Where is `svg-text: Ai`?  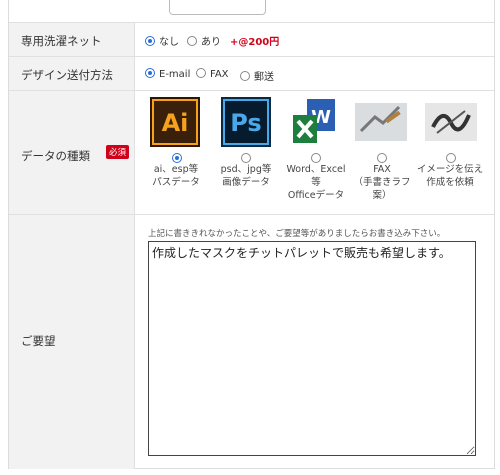
svg-text: Ai is located at coordinates (175, 123).